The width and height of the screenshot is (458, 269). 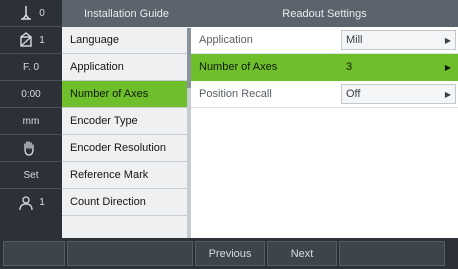 What do you see at coordinates (324, 13) in the screenshot?
I see `settings-title: Readout Settings` at bounding box center [324, 13].